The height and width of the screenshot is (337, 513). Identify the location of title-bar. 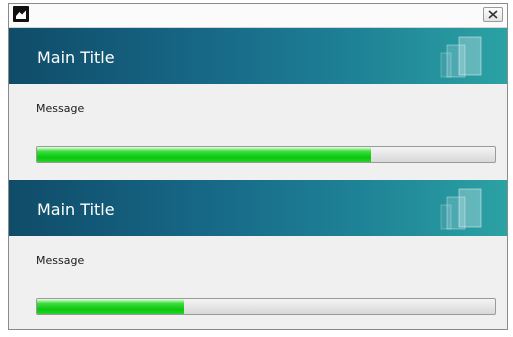
(258, 16).